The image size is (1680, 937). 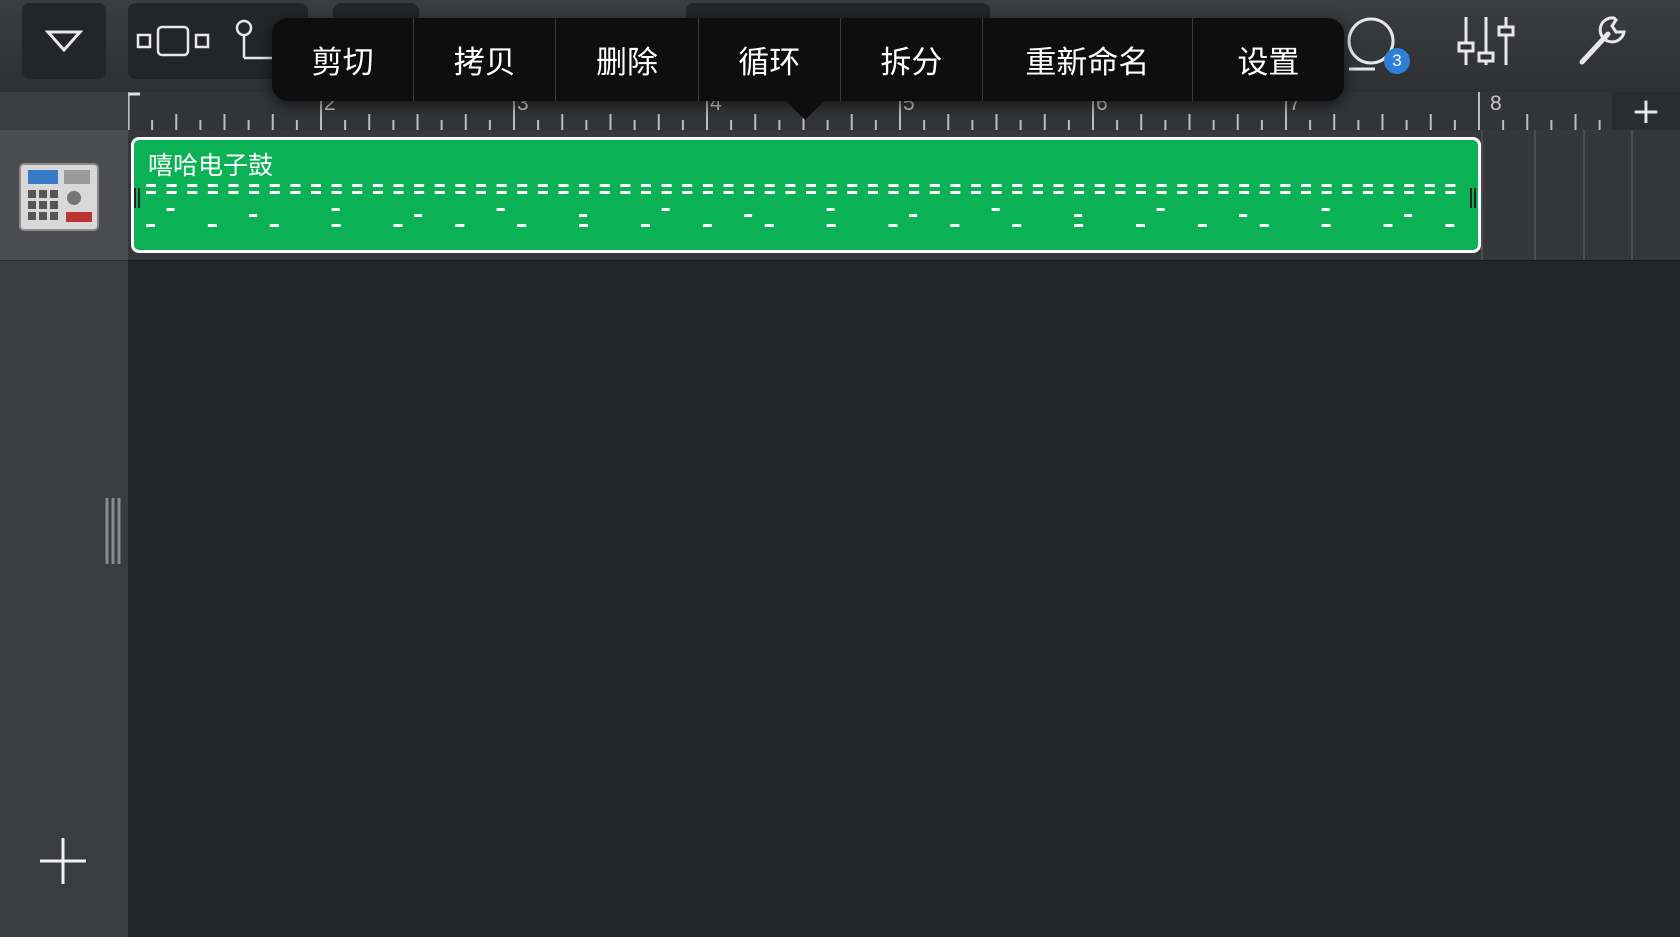 I want to click on chevron-down-icon, so click(x=64, y=41).